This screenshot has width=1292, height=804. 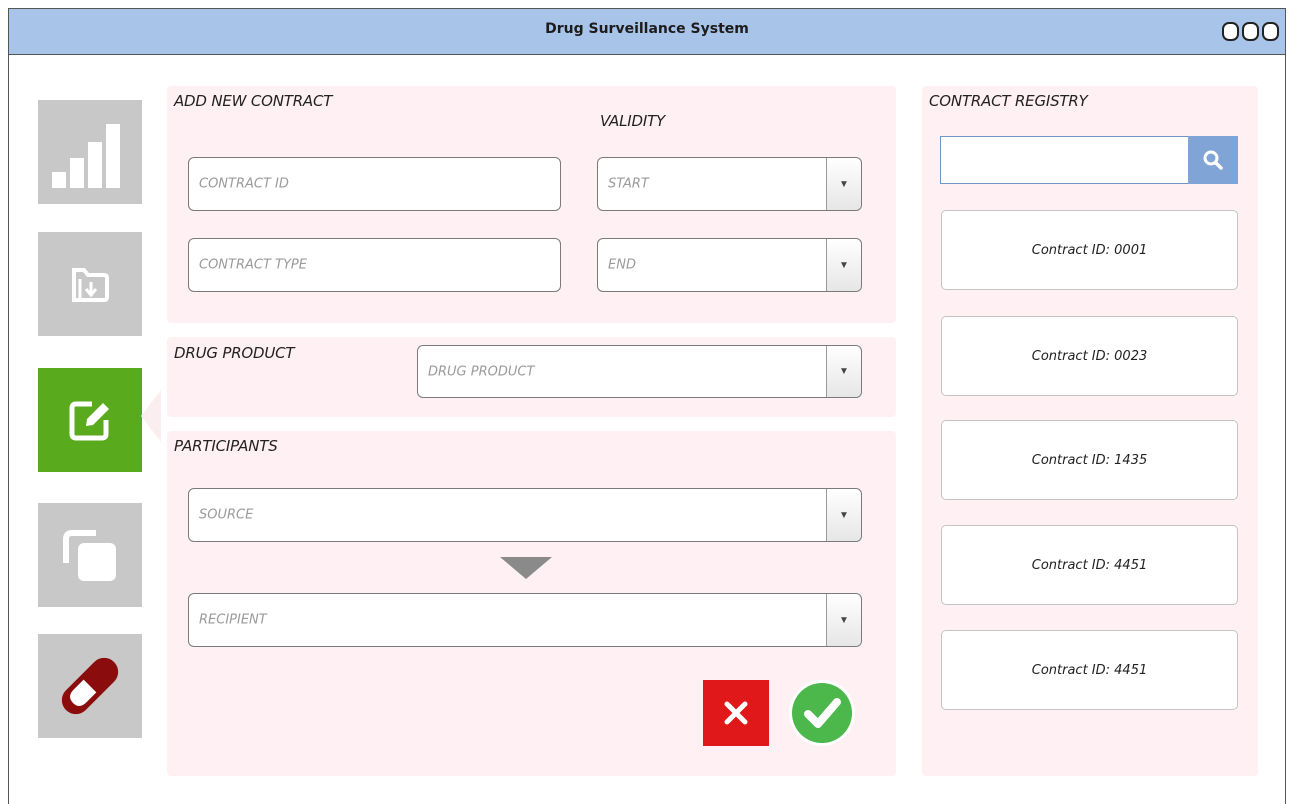 I want to click on window-controls, so click(x=1250, y=31).